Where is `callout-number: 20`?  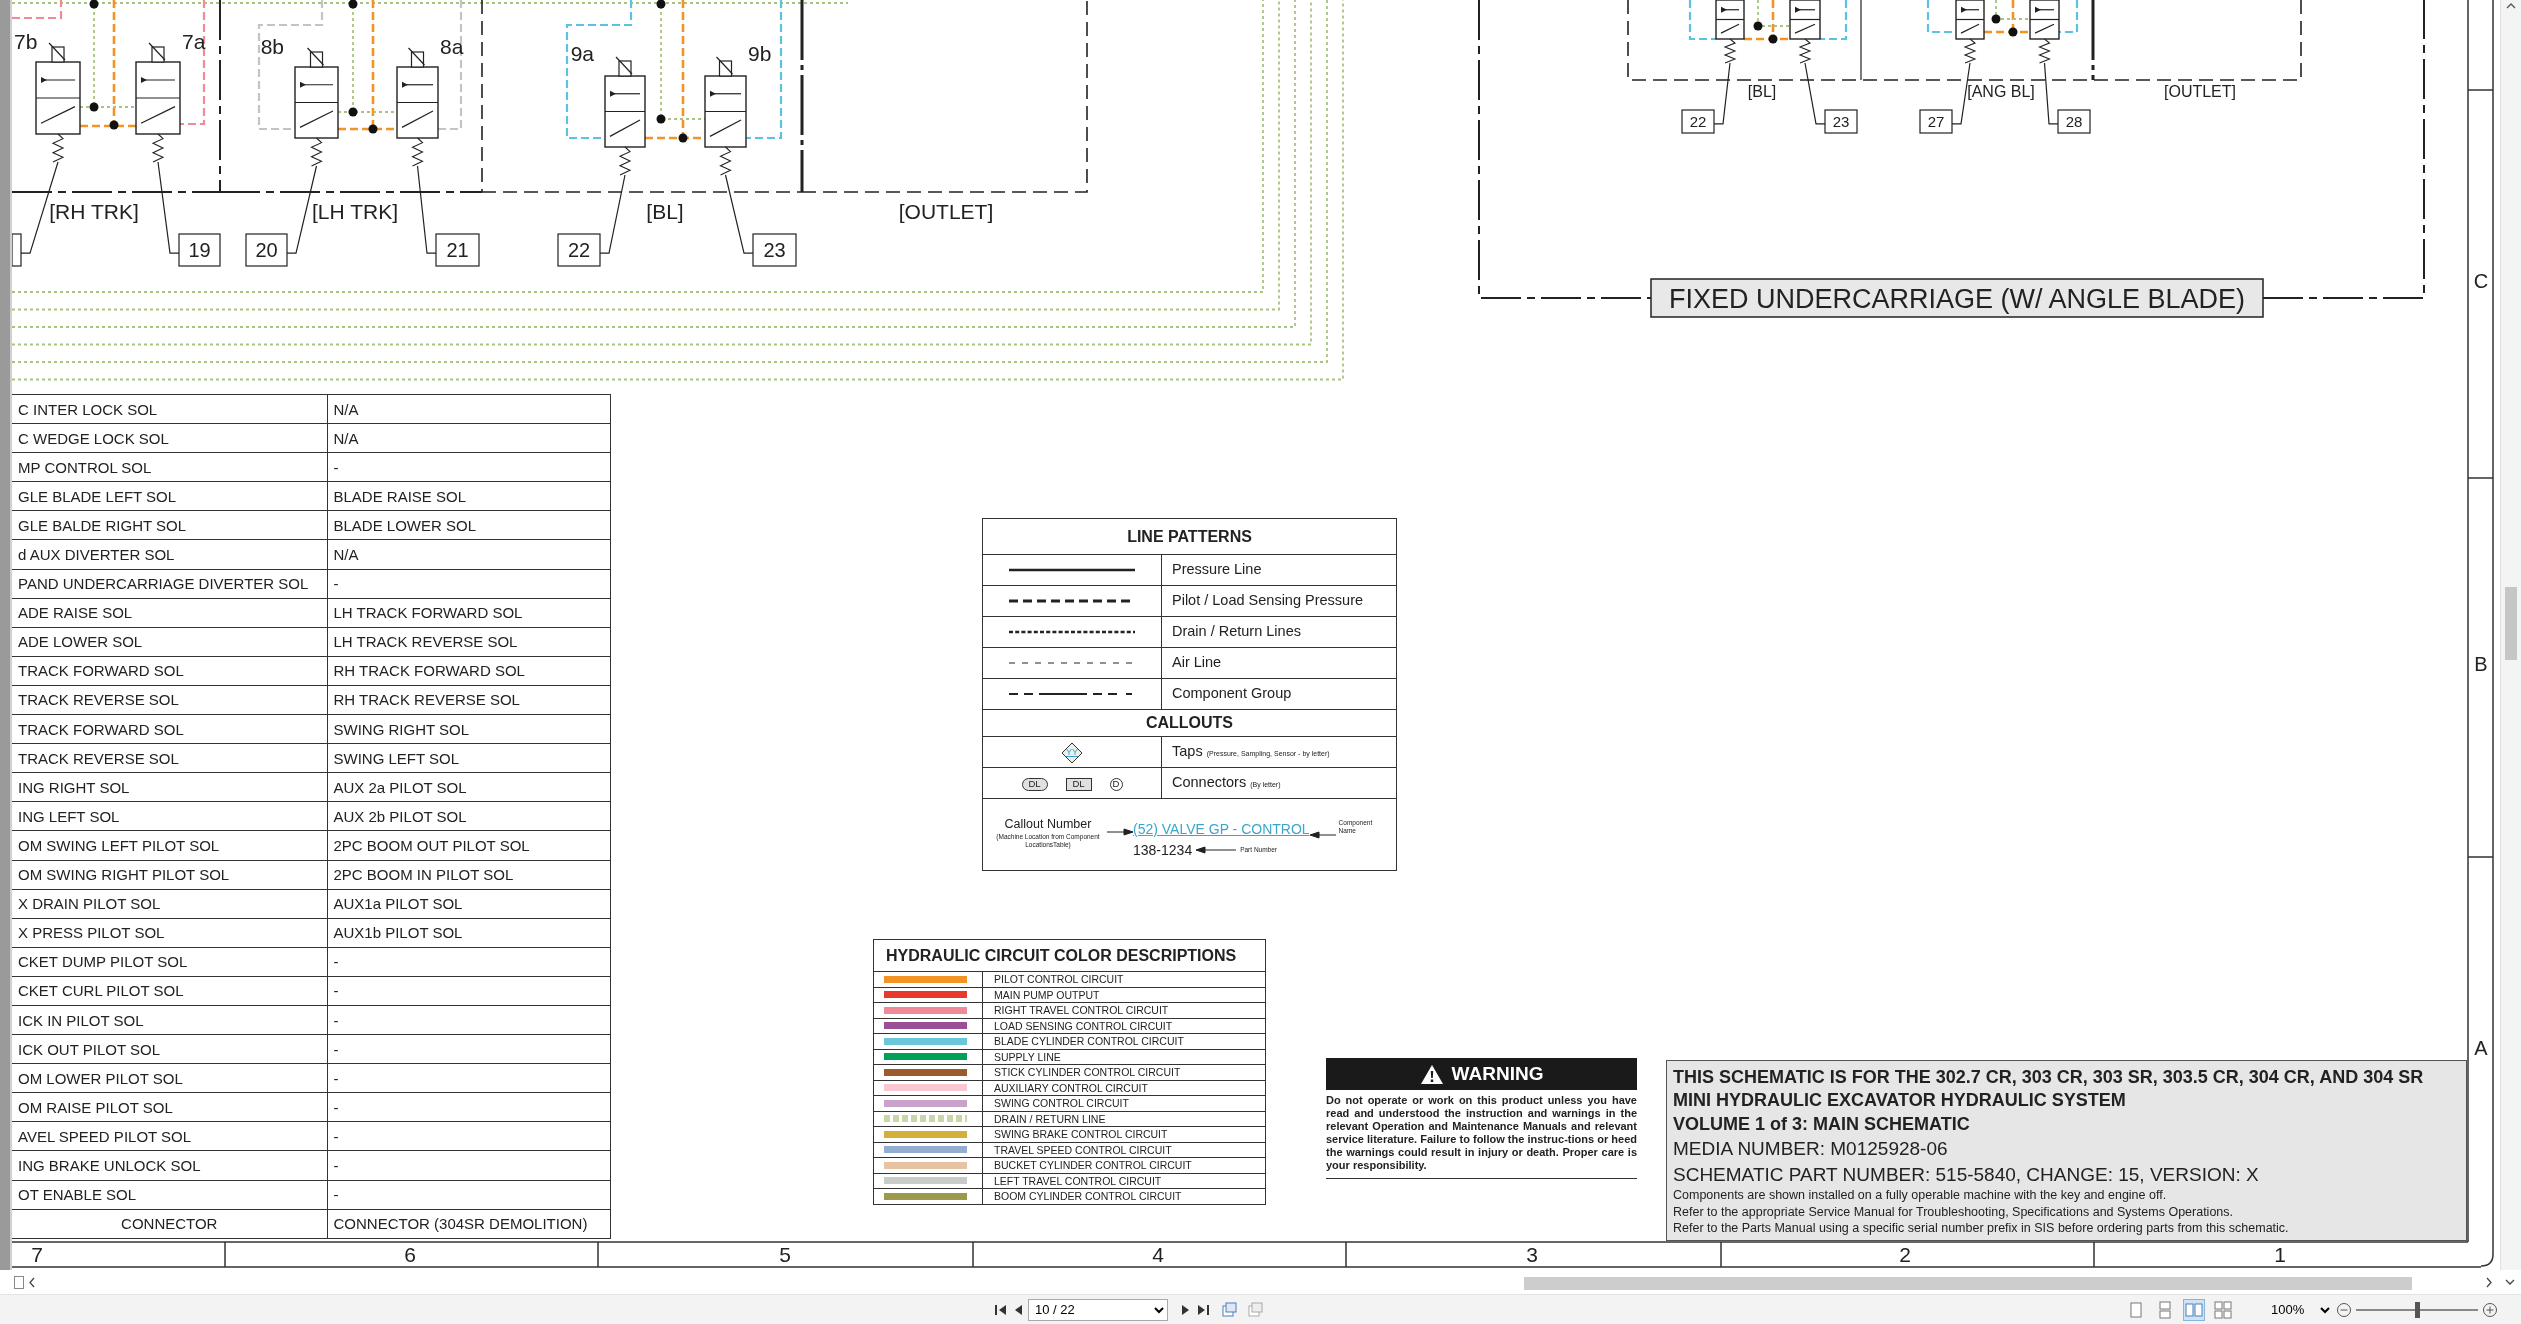
callout-number: 20 is located at coordinates (266, 250).